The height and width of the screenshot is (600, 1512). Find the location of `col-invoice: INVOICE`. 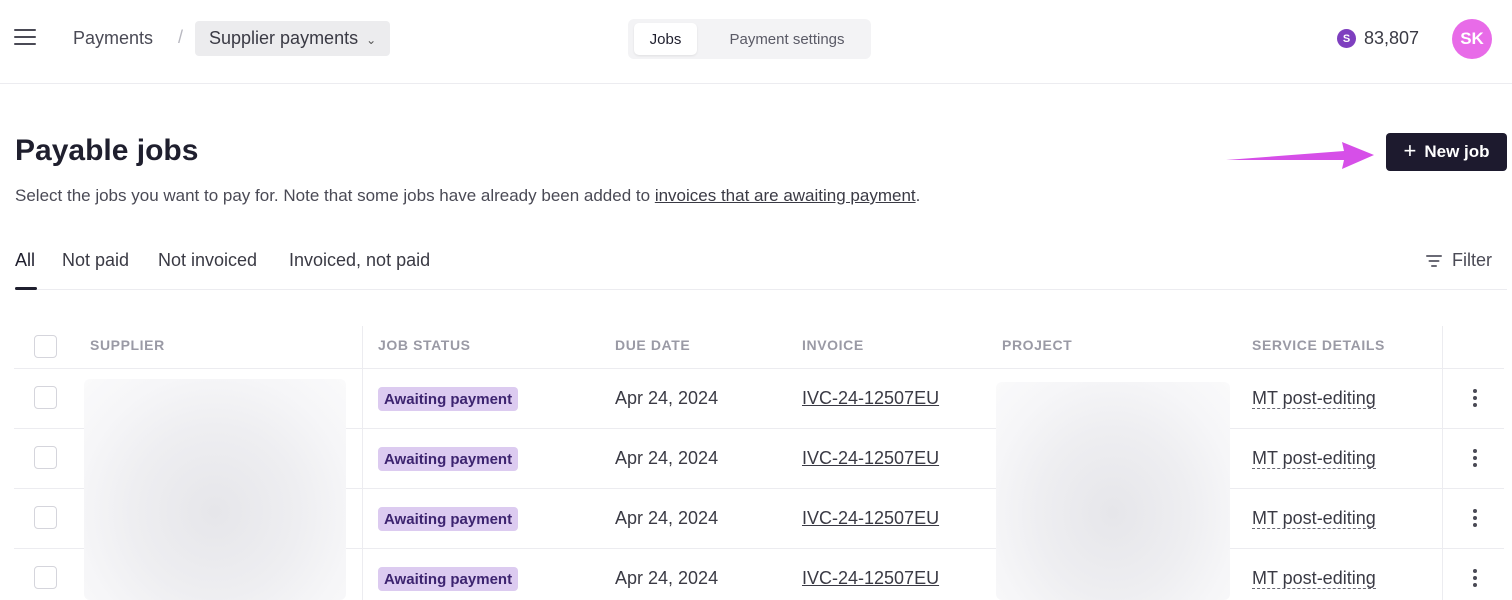

col-invoice: INVOICE is located at coordinates (833, 345).